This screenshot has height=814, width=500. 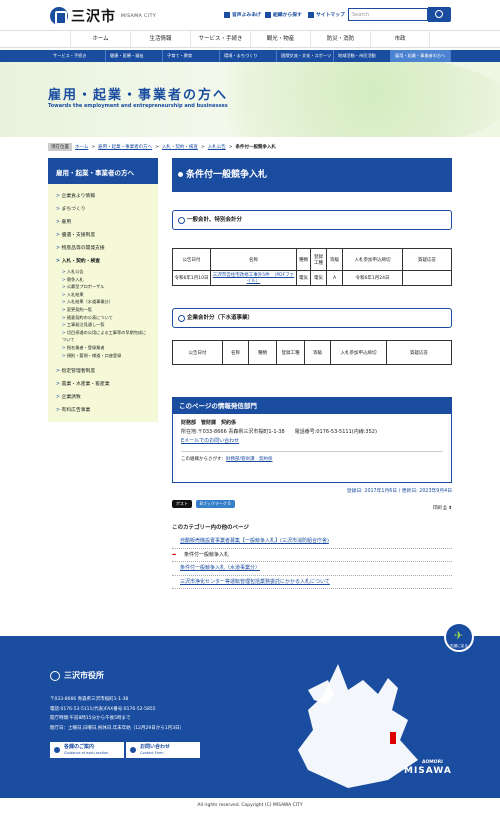 I want to click on breadcrumb-item: 入札公告, so click(x=217, y=147).